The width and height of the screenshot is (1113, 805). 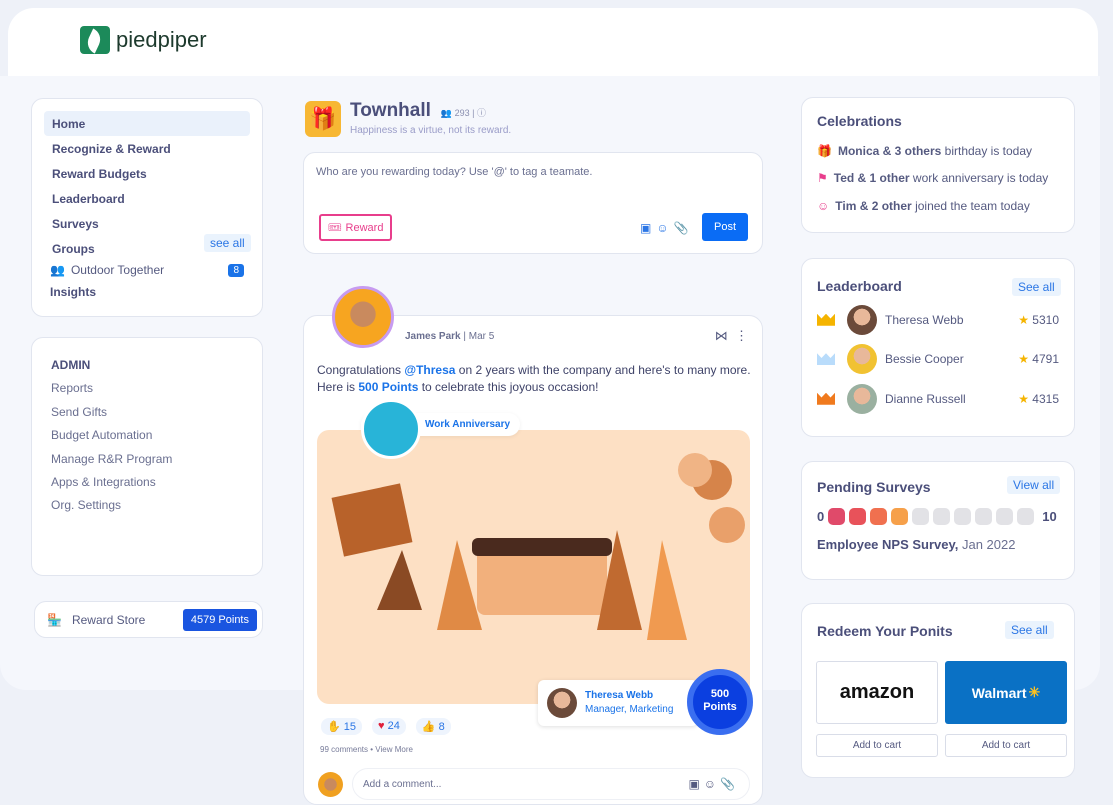 I want to click on badge-label: Work Anniversary, so click(x=468, y=424).